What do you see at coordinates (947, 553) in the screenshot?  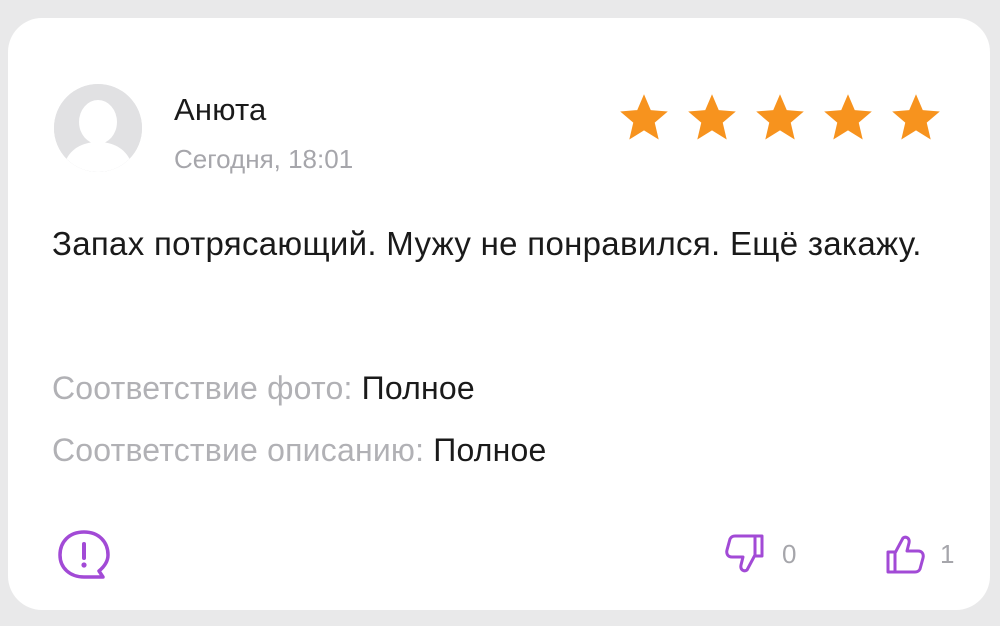 I see `like-count: 1` at bounding box center [947, 553].